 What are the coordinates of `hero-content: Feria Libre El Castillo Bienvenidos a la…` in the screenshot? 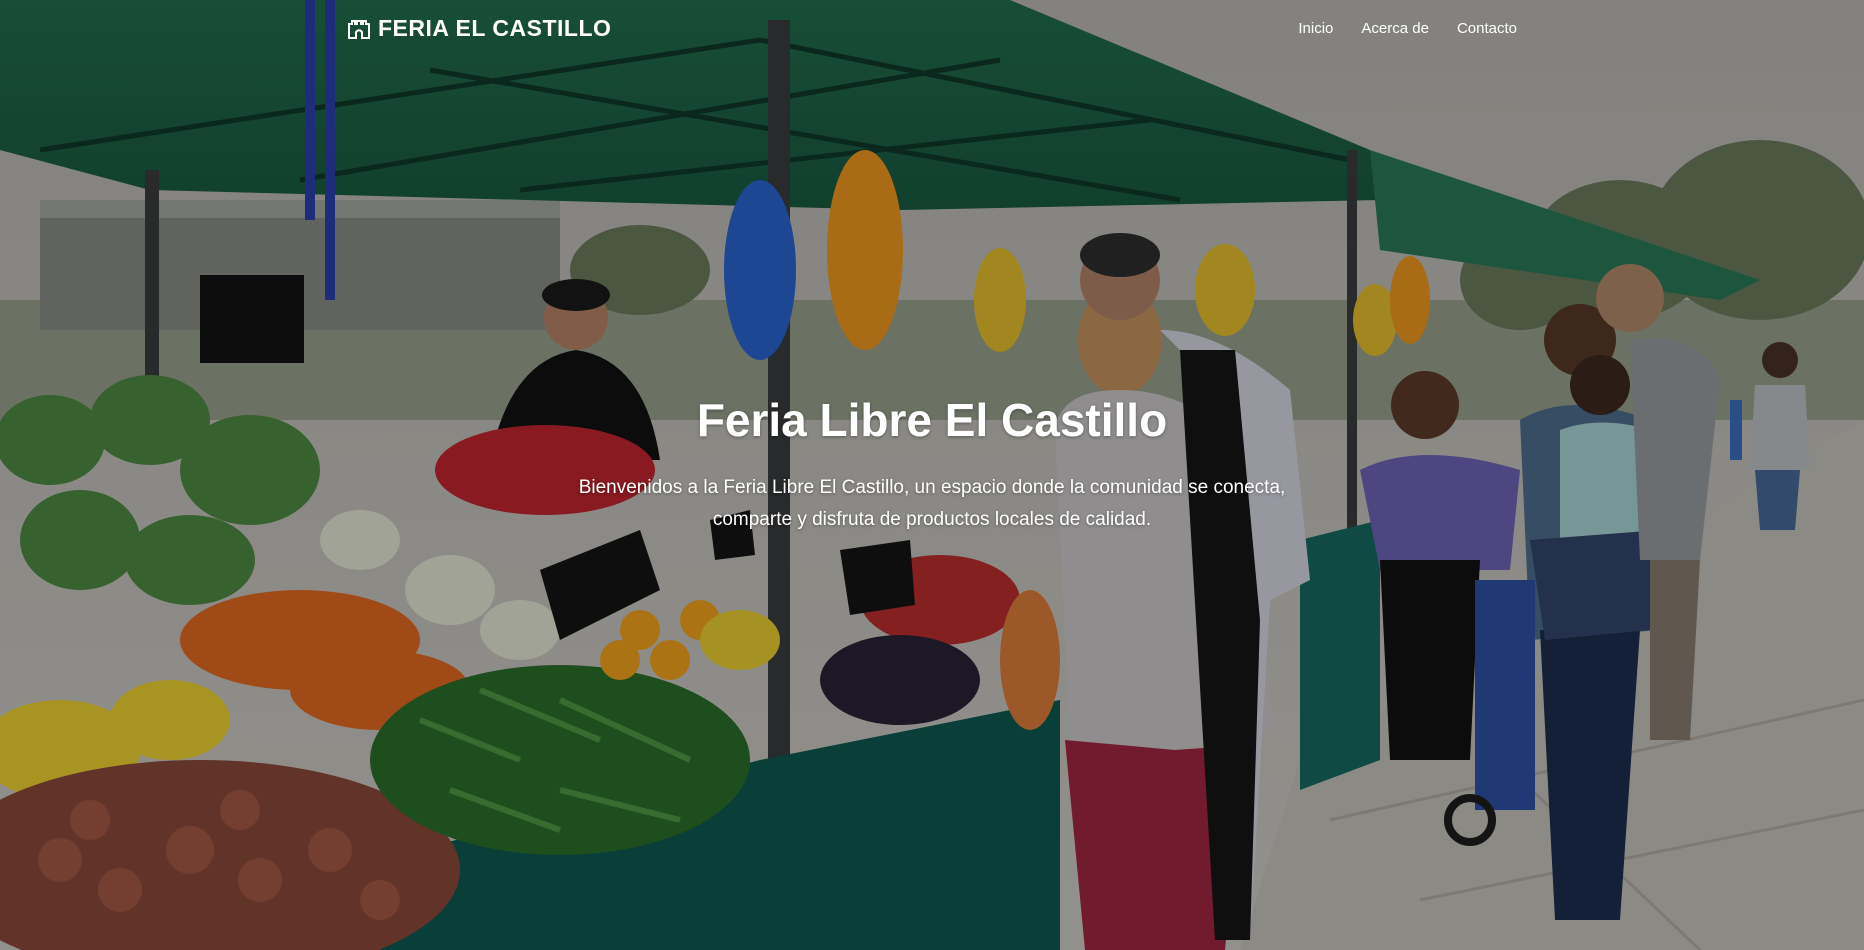 It's located at (932, 464).